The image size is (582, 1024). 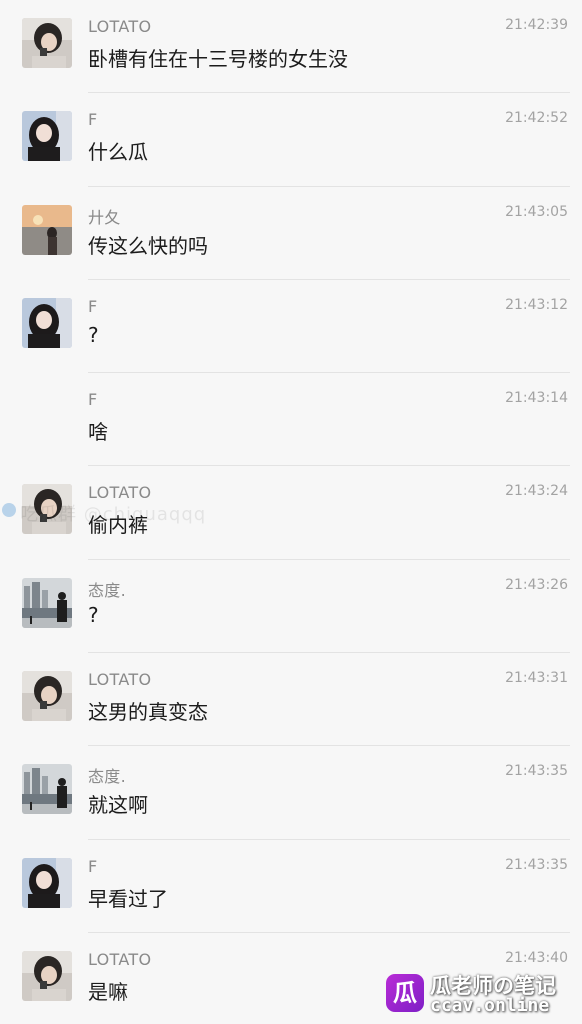 I want to click on message-time: 21:43:24, so click(x=536, y=491).